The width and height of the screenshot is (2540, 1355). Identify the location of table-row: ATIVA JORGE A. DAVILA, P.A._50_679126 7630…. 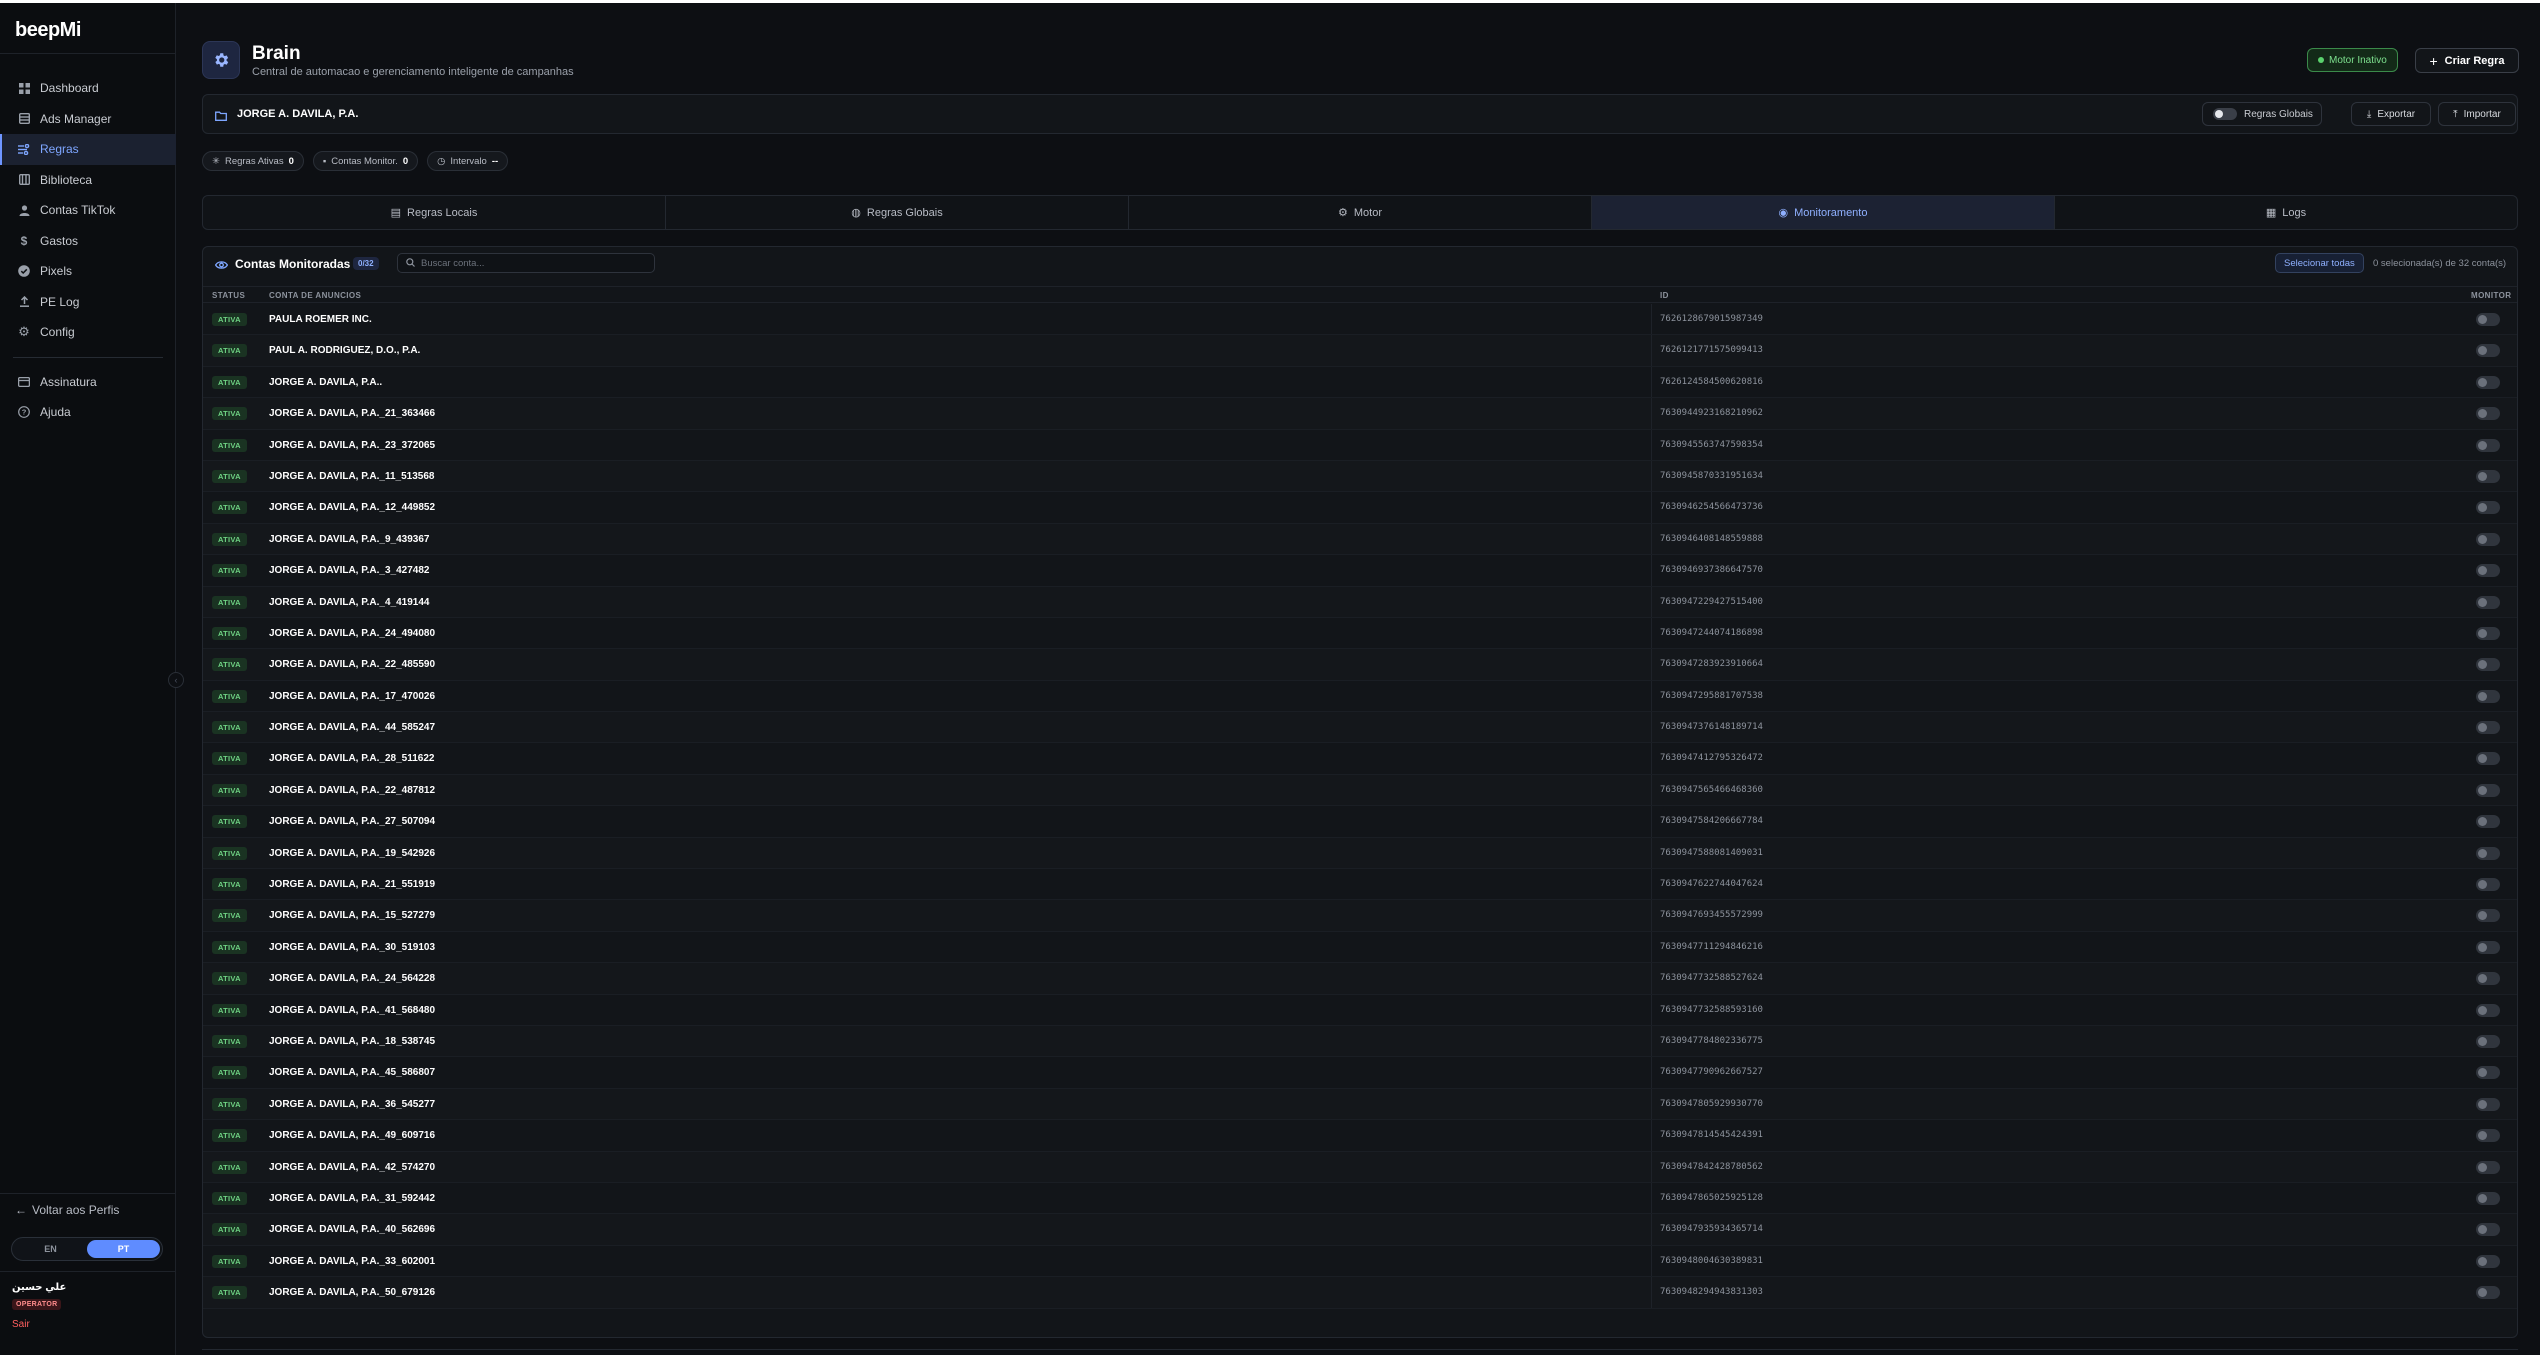
(1360, 1293).